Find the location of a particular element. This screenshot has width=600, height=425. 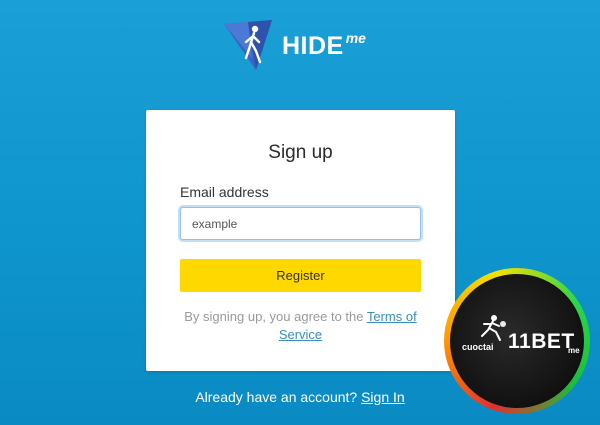

email-field is located at coordinates (300, 223).